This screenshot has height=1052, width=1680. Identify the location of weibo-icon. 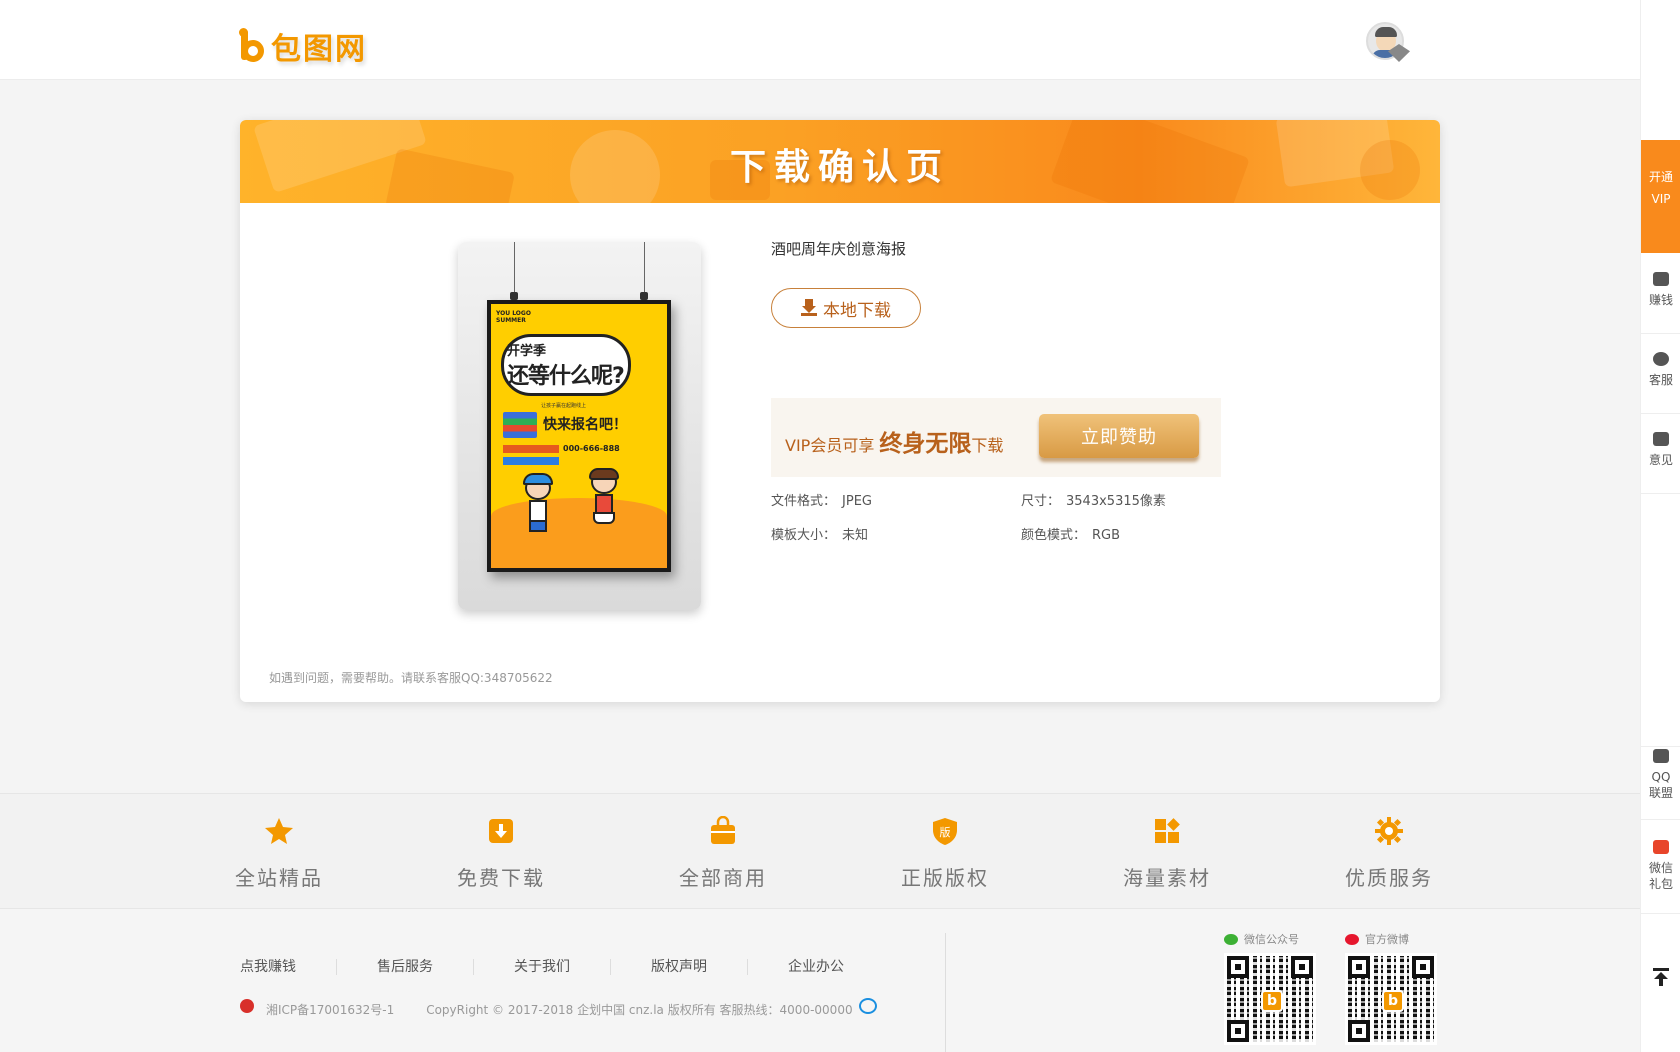
(1352, 939).